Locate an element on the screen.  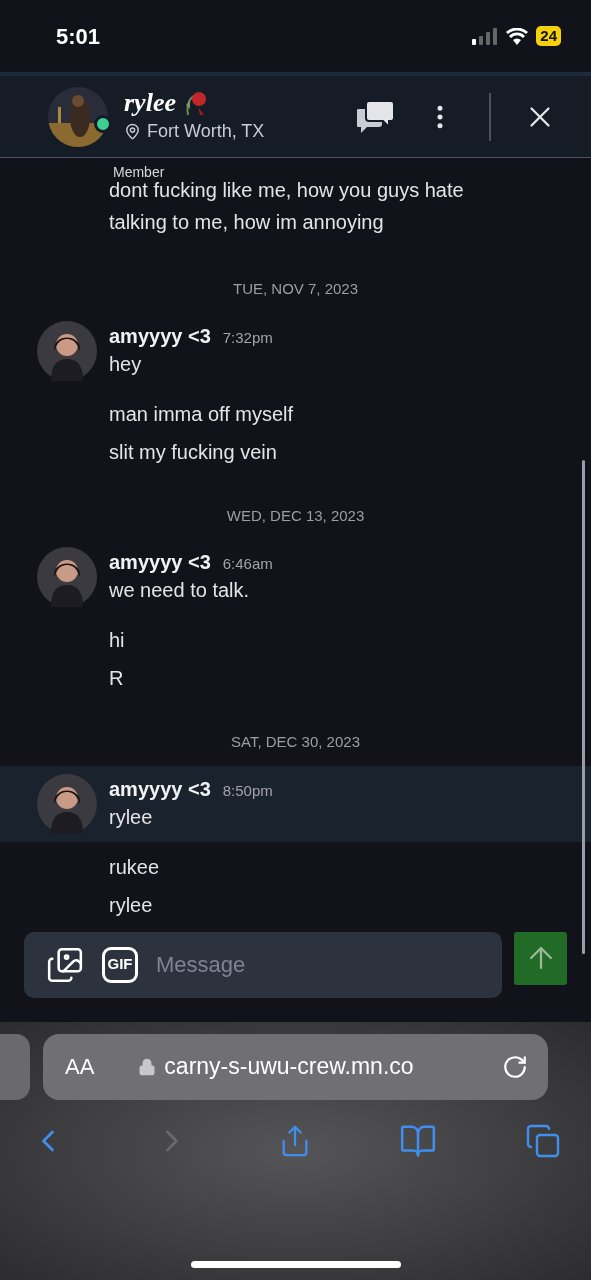
address-bar: AA carny-s-uwu-crew.mn.co is located at coordinates (295, 1066).